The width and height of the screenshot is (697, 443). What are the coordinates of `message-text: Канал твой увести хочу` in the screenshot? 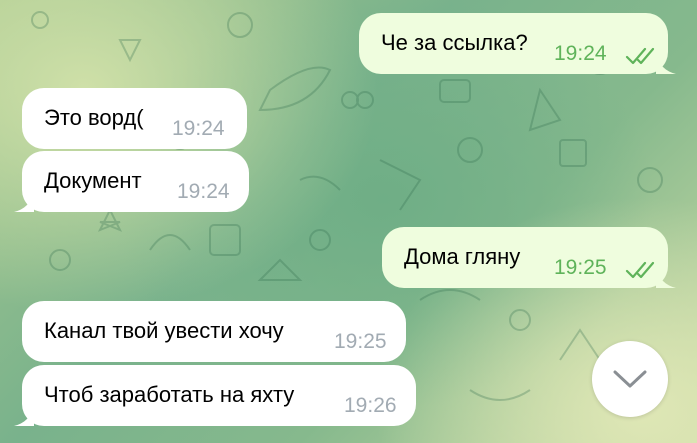 It's located at (164, 330).